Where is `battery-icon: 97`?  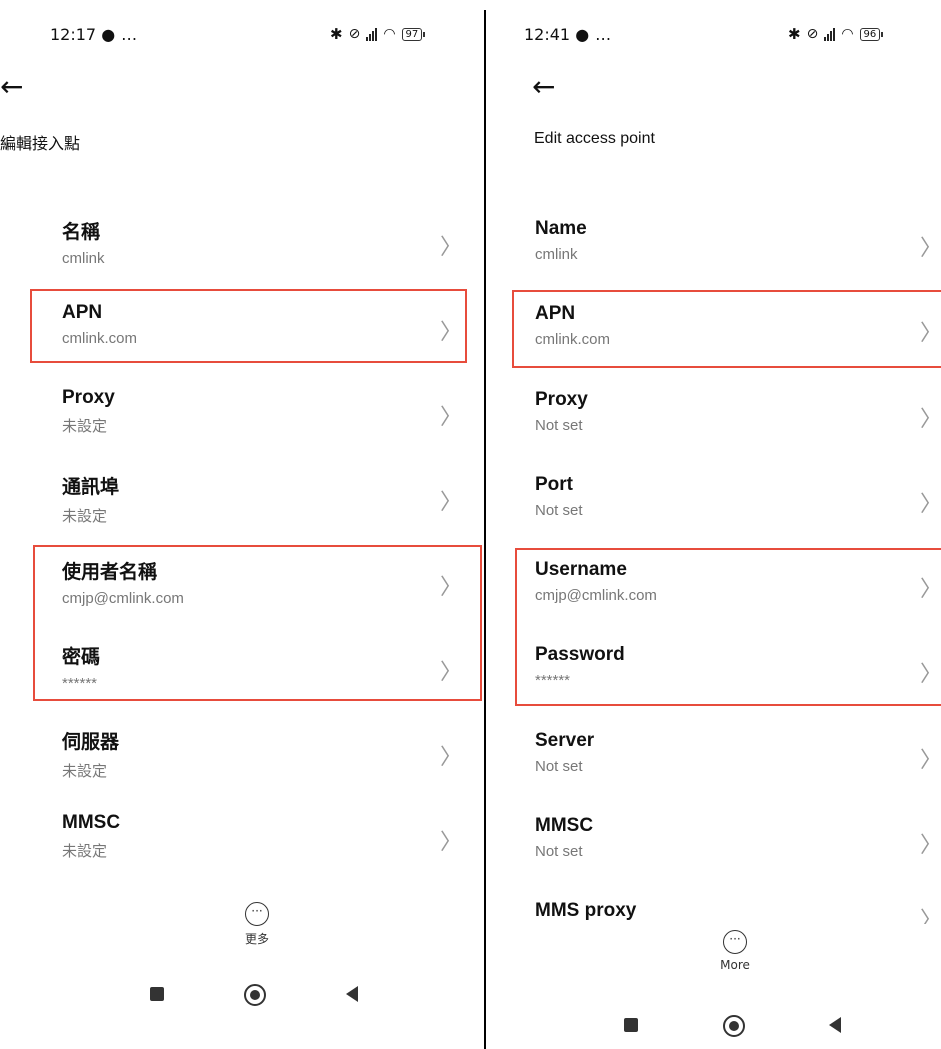
battery-icon: 97 is located at coordinates (413, 34).